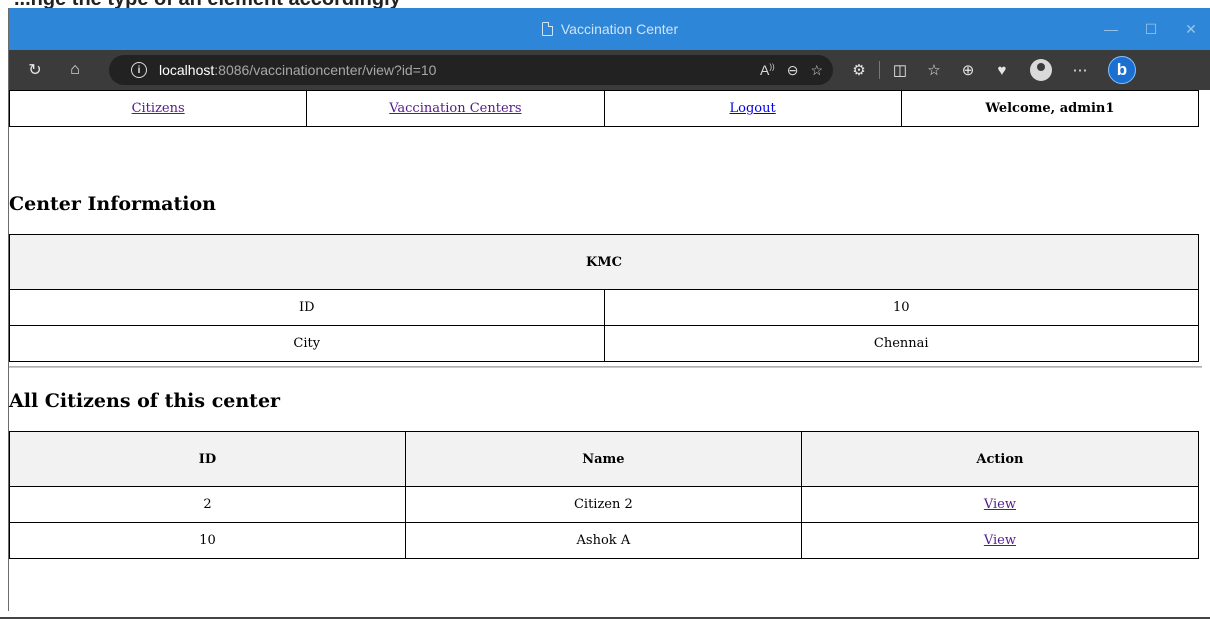  What do you see at coordinates (1002, 70) in the screenshot?
I see `browser-essentials-icon: ♥` at bounding box center [1002, 70].